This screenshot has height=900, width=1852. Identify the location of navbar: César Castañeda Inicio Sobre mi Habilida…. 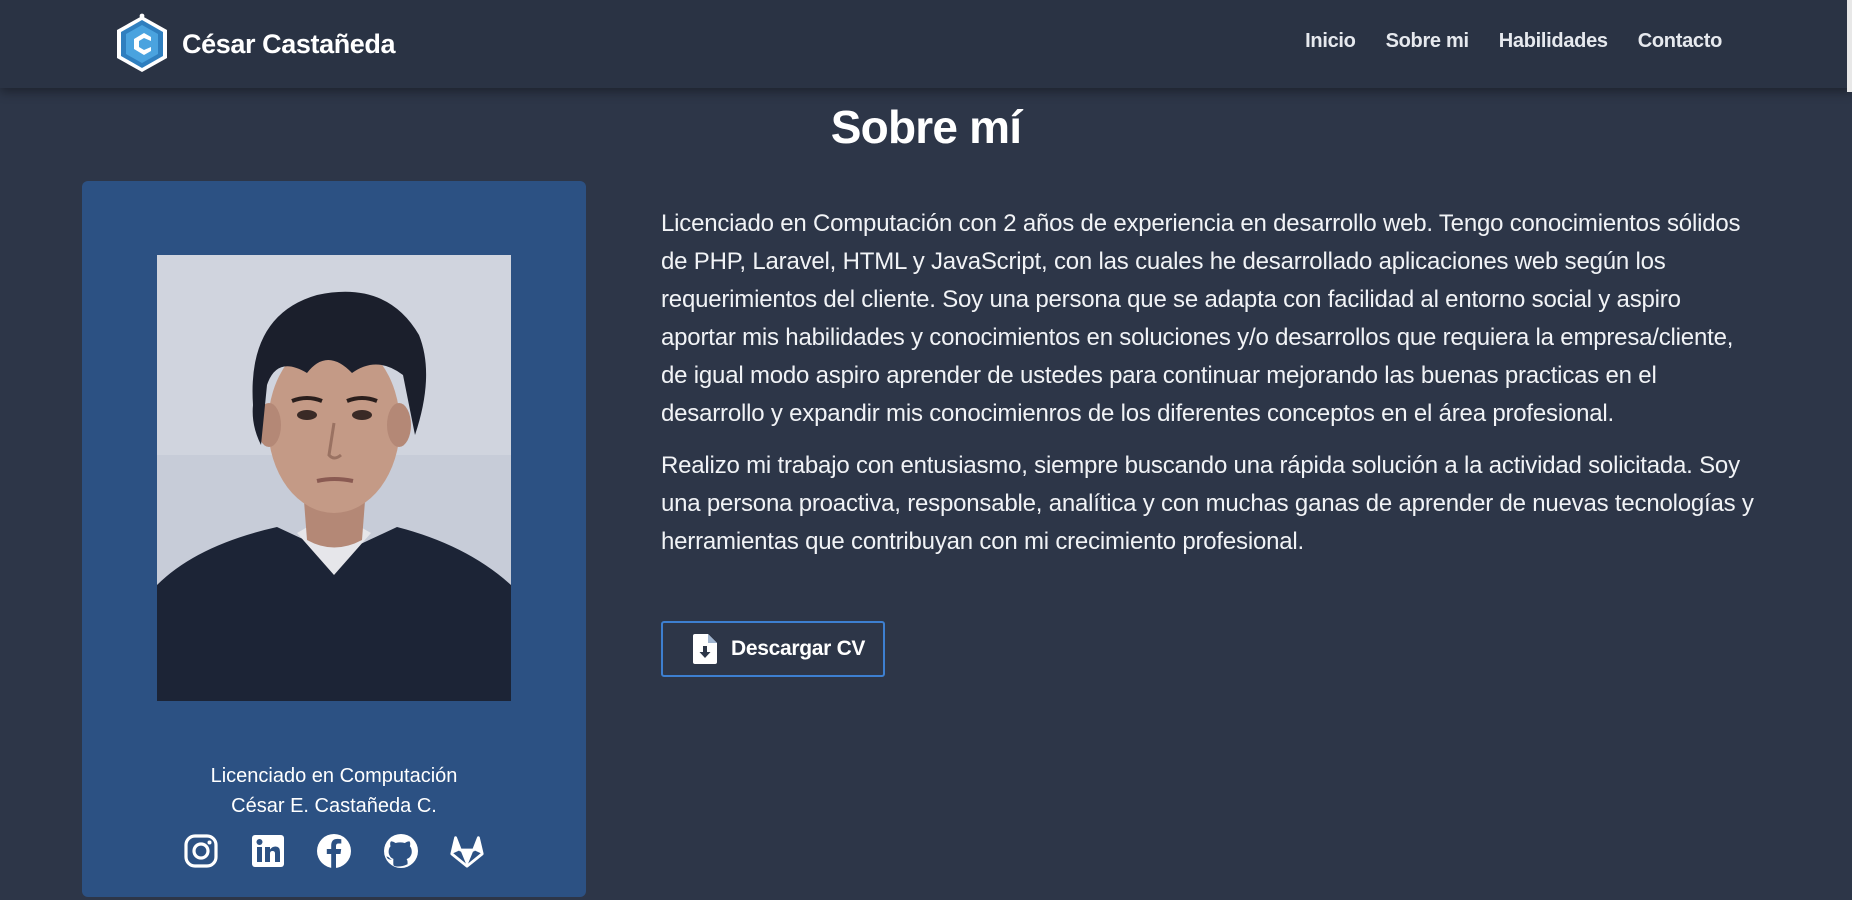
(926, 44).